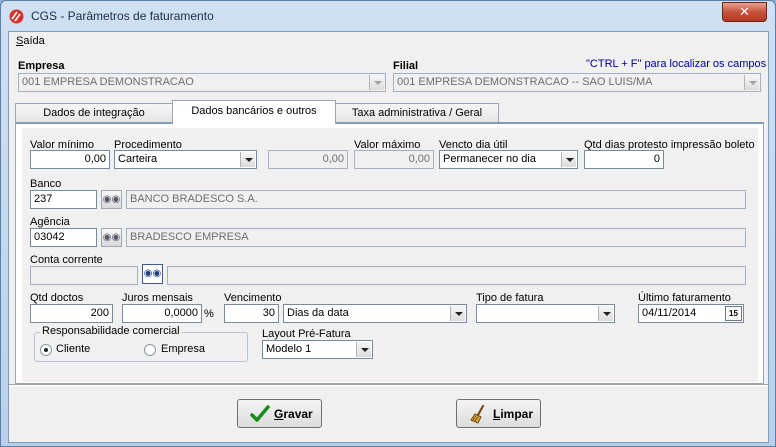 This screenshot has width=776, height=447. Describe the element at coordinates (477, 414) in the screenshot. I see `broom-icon` at that location.